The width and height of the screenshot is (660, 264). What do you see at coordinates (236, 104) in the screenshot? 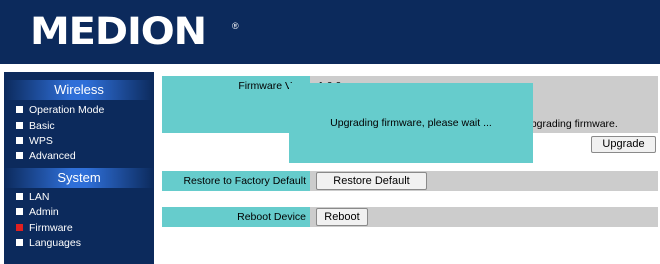
I see `firmware-version-label: Firmware Vers` at bounding box center [236, 104].